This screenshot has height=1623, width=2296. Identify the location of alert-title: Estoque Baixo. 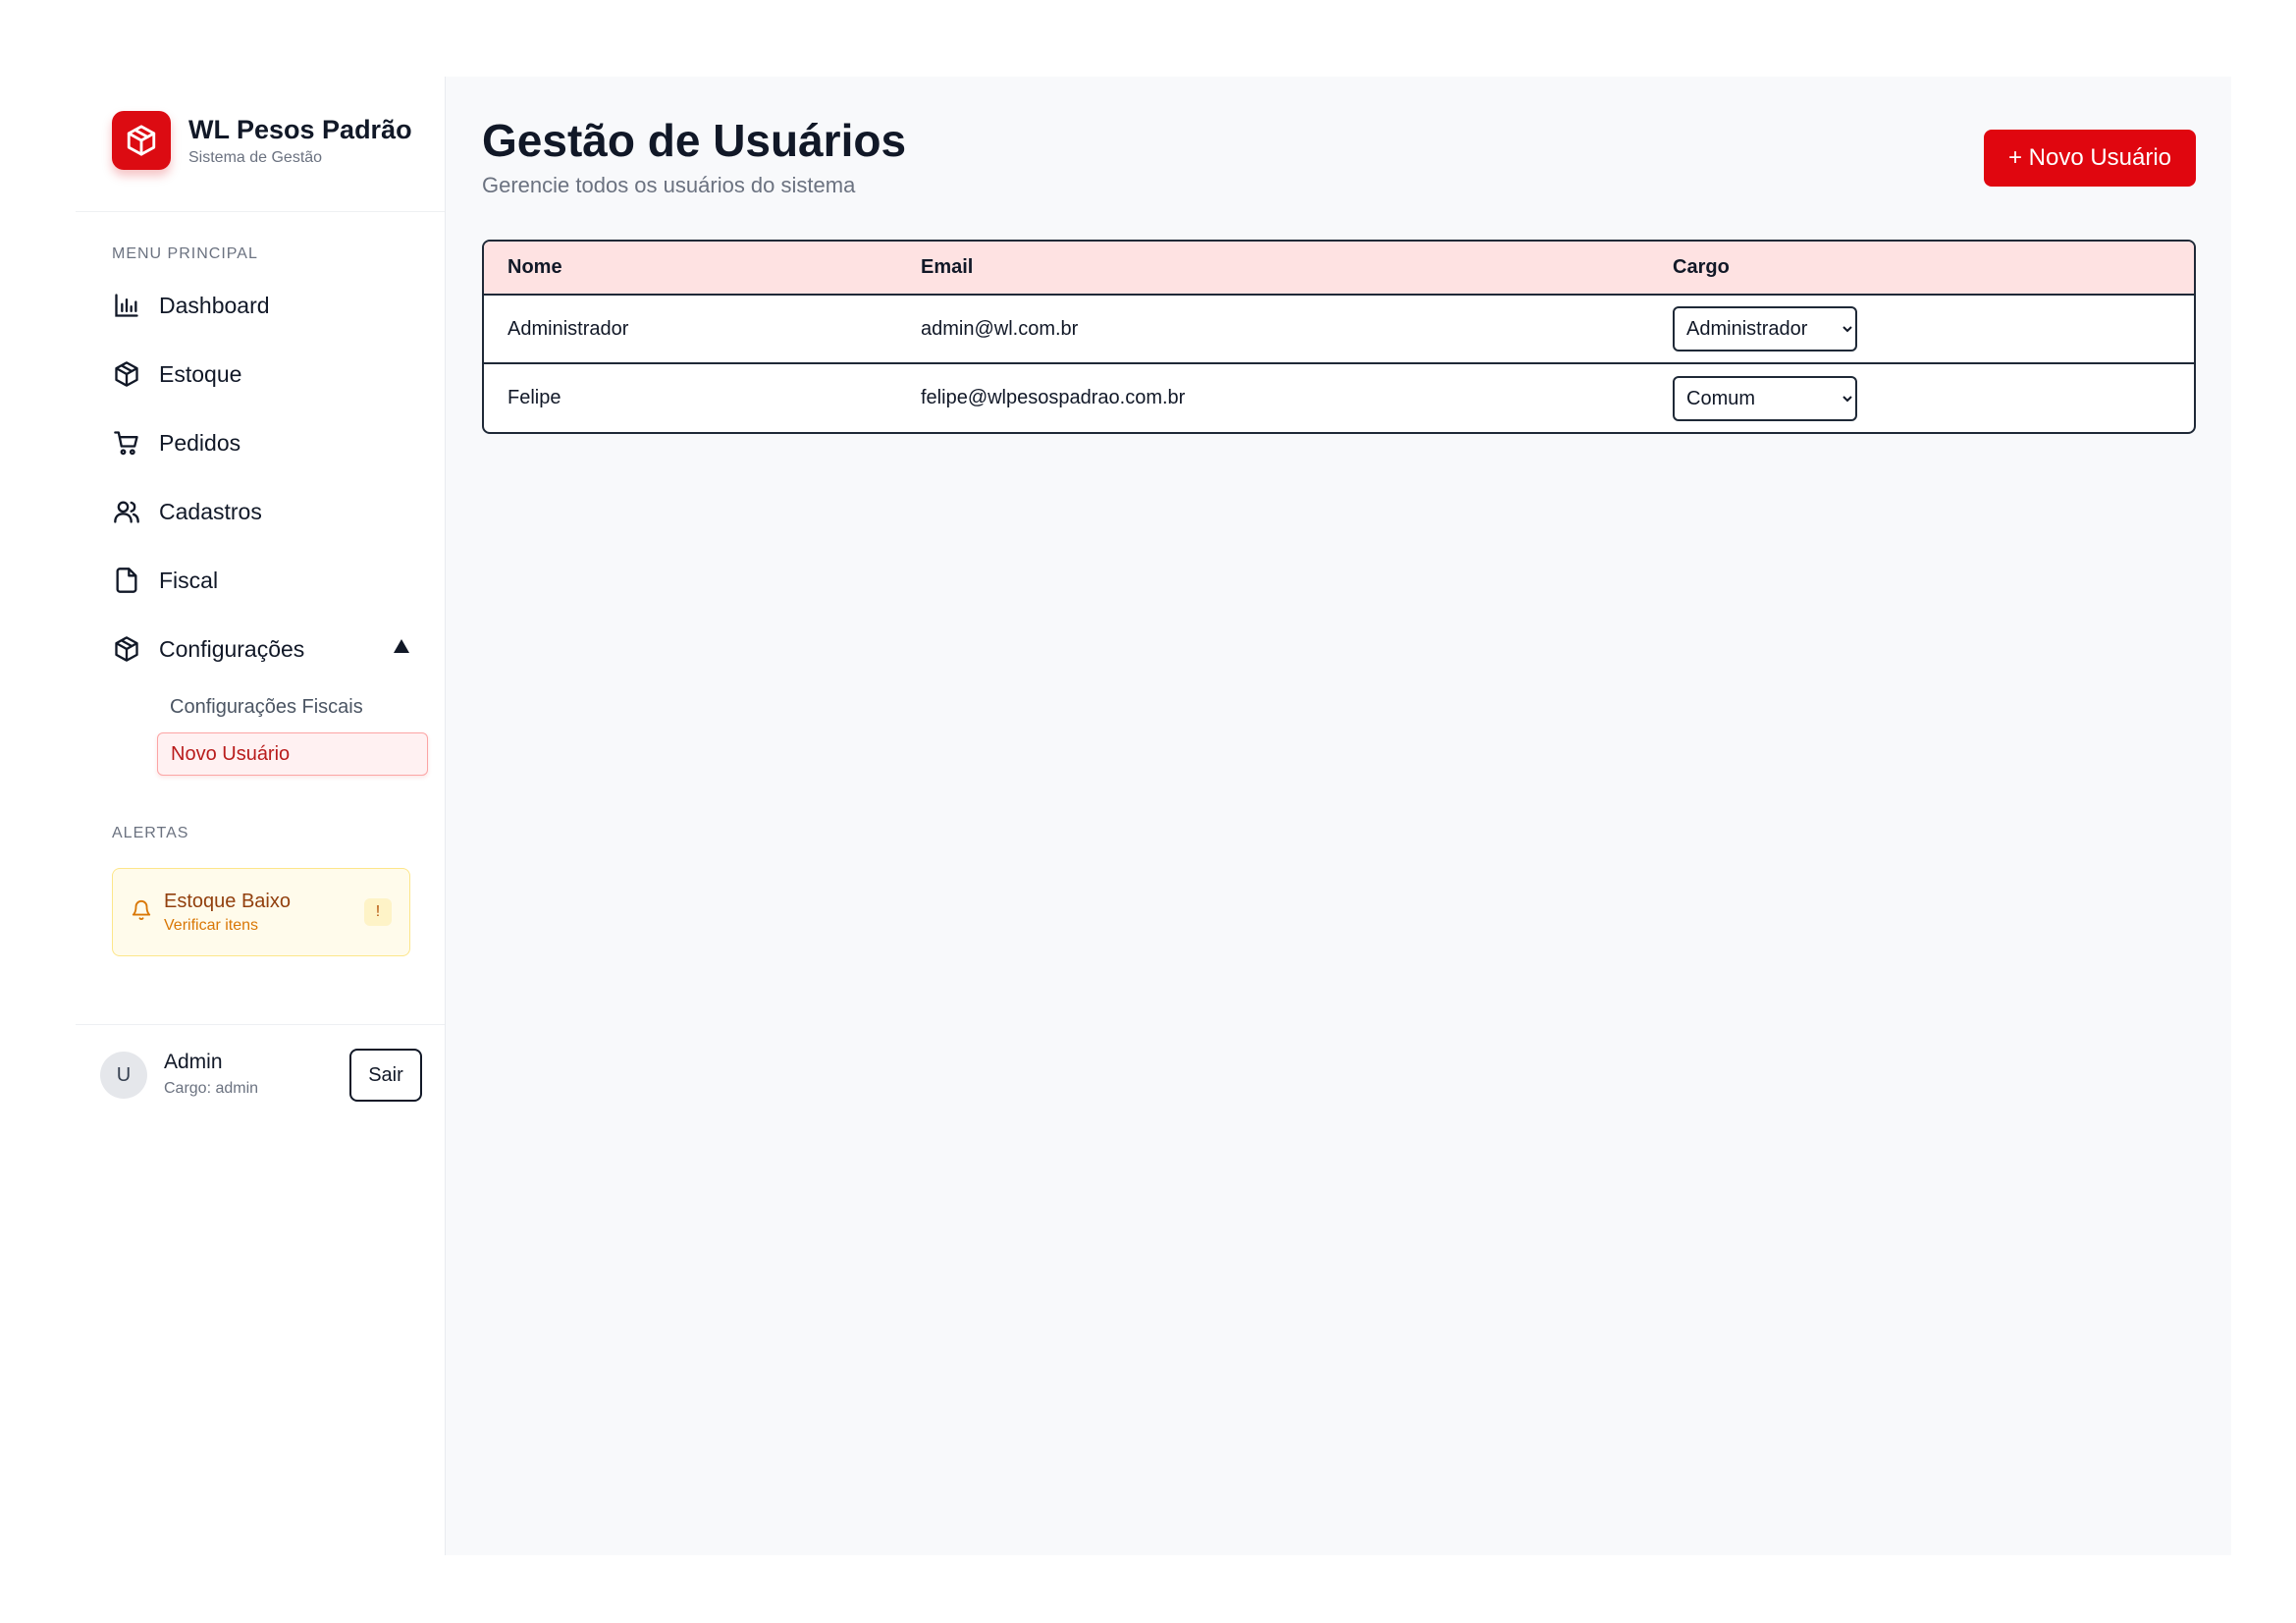
(227, 901).